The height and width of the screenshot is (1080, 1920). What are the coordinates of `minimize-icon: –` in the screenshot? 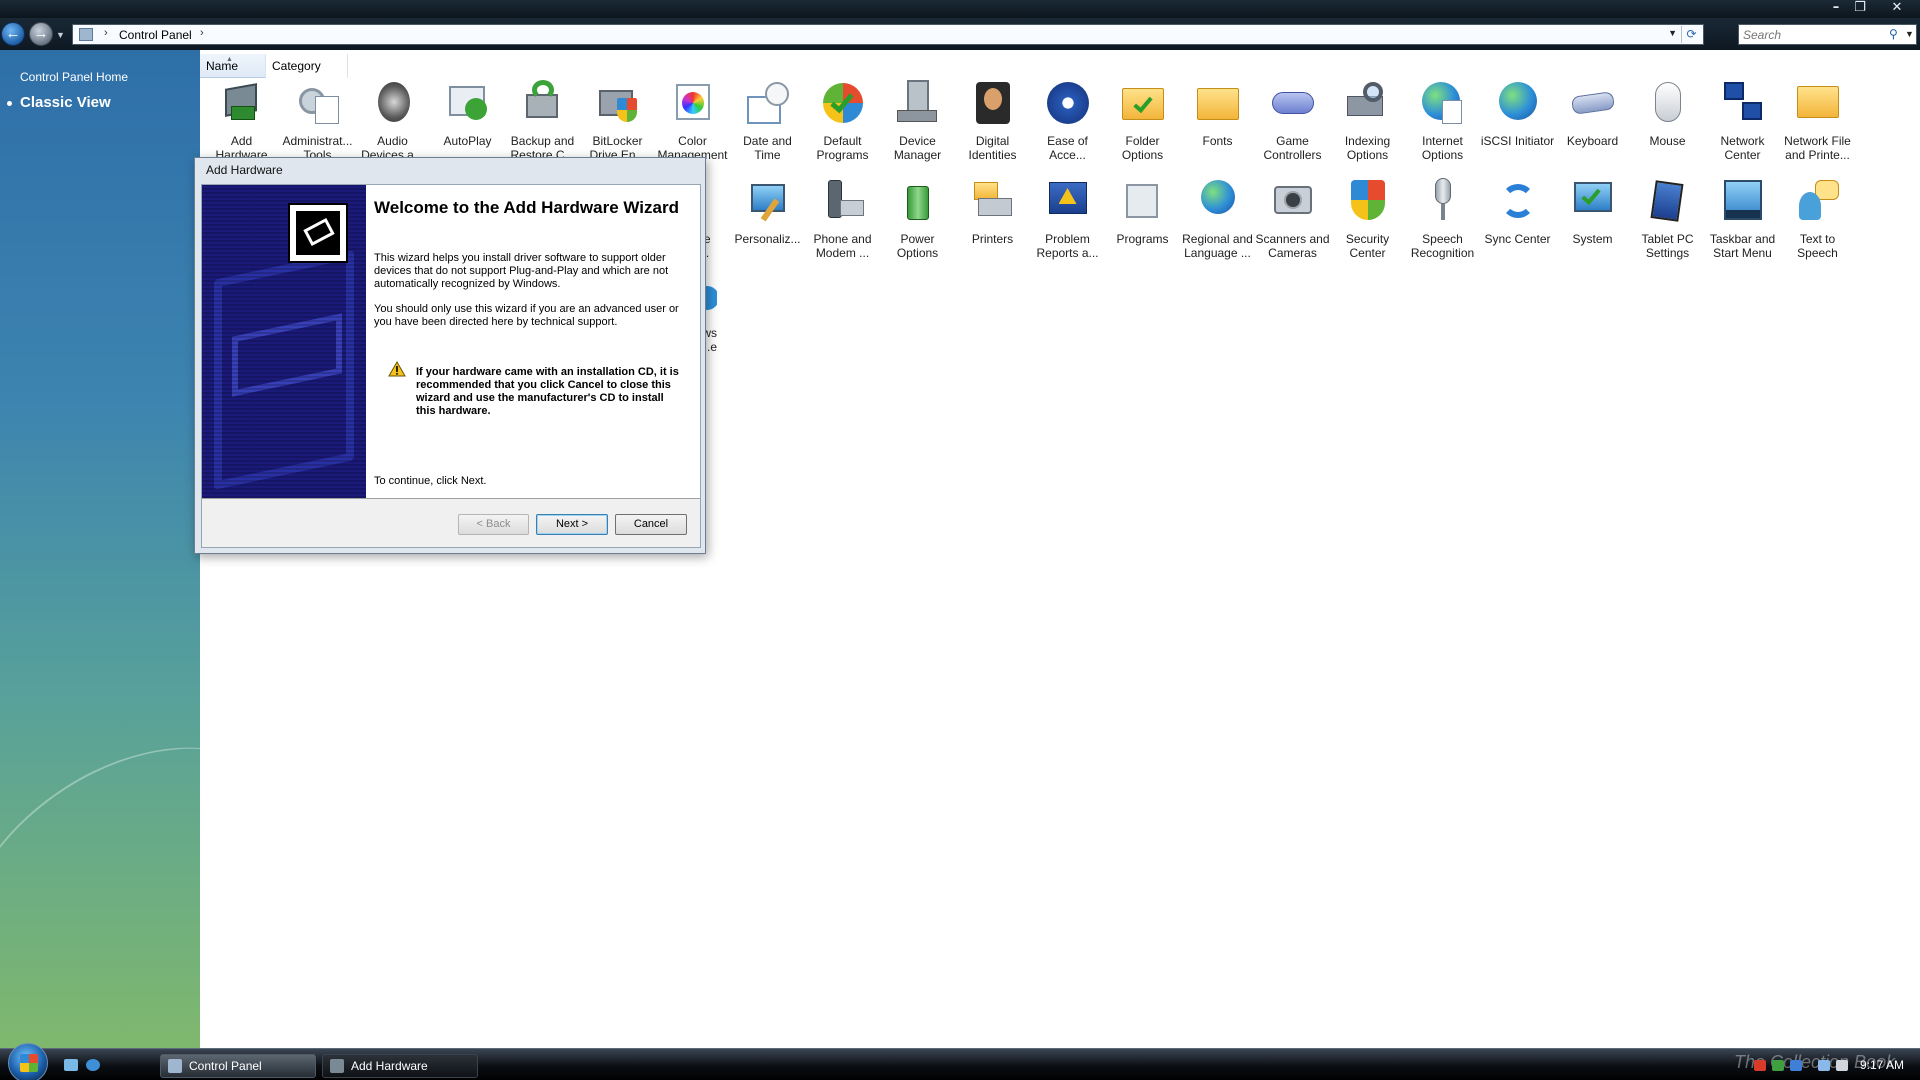 It's located at (1836, 8).